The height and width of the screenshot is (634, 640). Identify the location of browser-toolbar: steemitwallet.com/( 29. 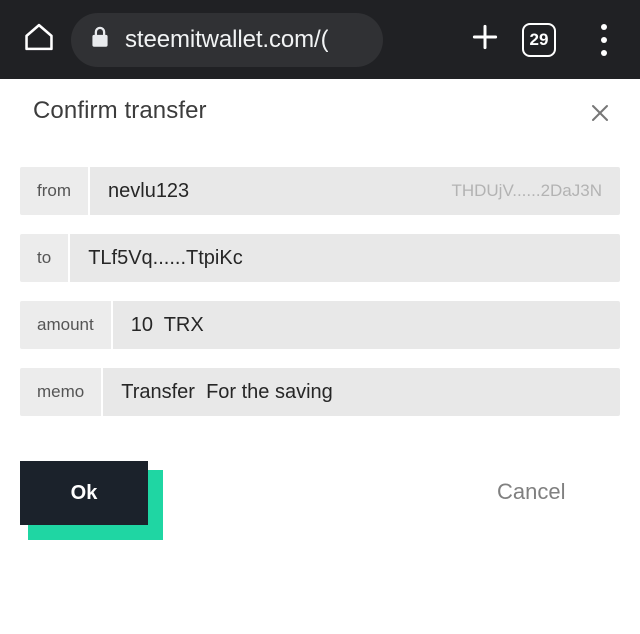
(320, 39).